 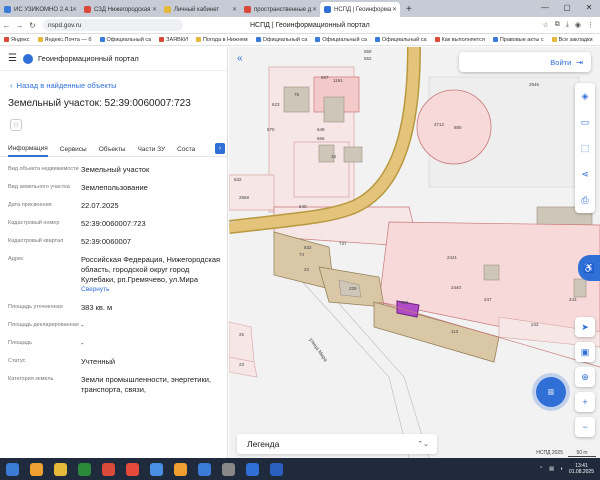 I want to click on tab-info: Информация, so click(x=28, y=149).